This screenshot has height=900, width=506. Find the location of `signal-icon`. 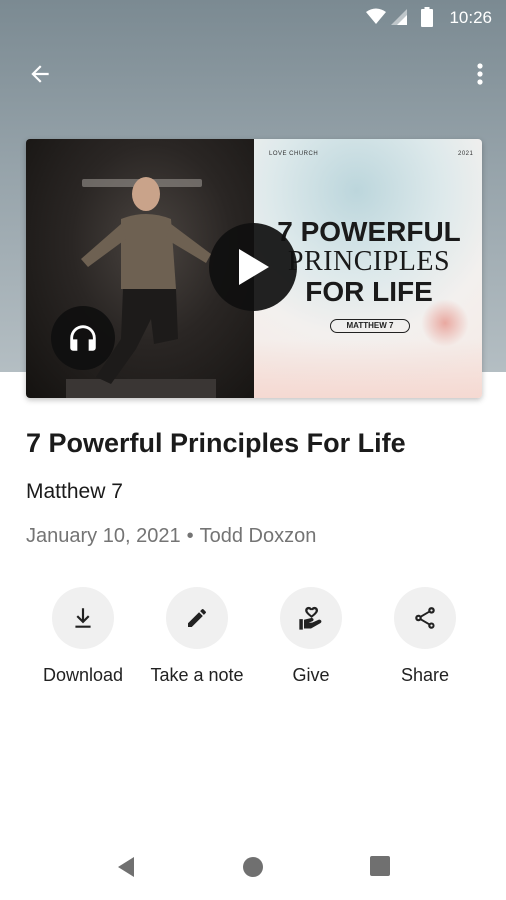

signal-icon is located at coordinates (399, 17).